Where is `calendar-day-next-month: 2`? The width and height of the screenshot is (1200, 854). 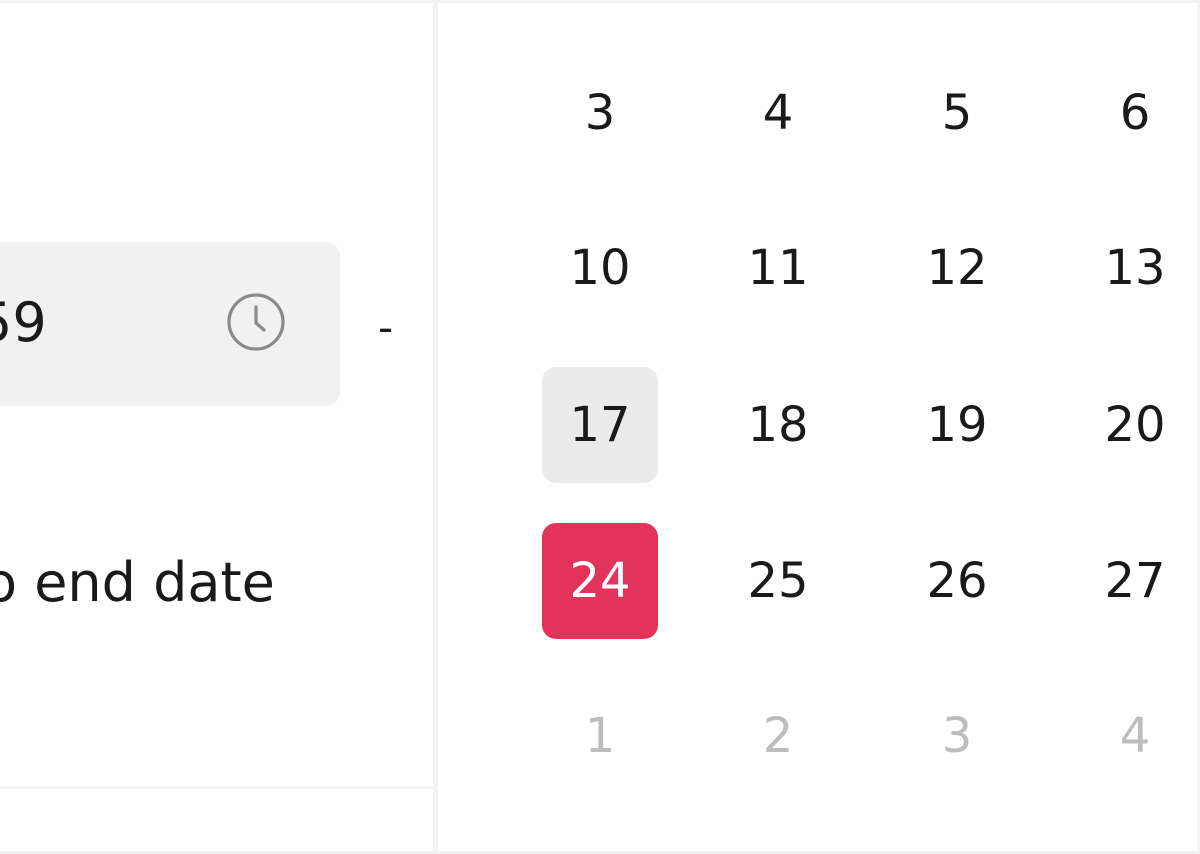 calendar-day-next-month: 2 is located at coordinates (778, 736).